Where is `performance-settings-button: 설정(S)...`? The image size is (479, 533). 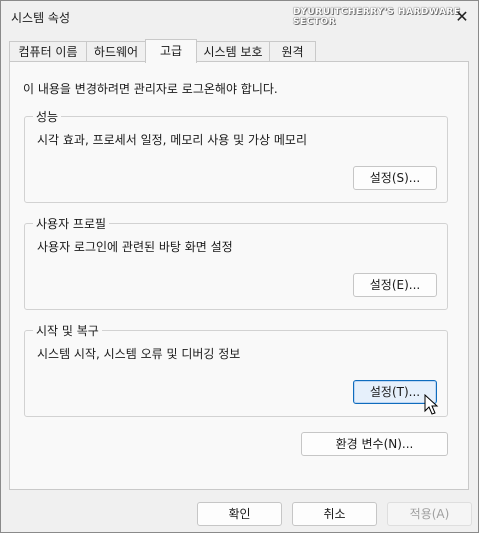 performance-settings-button: 설정(S)... is located at coordinates (395, 178).